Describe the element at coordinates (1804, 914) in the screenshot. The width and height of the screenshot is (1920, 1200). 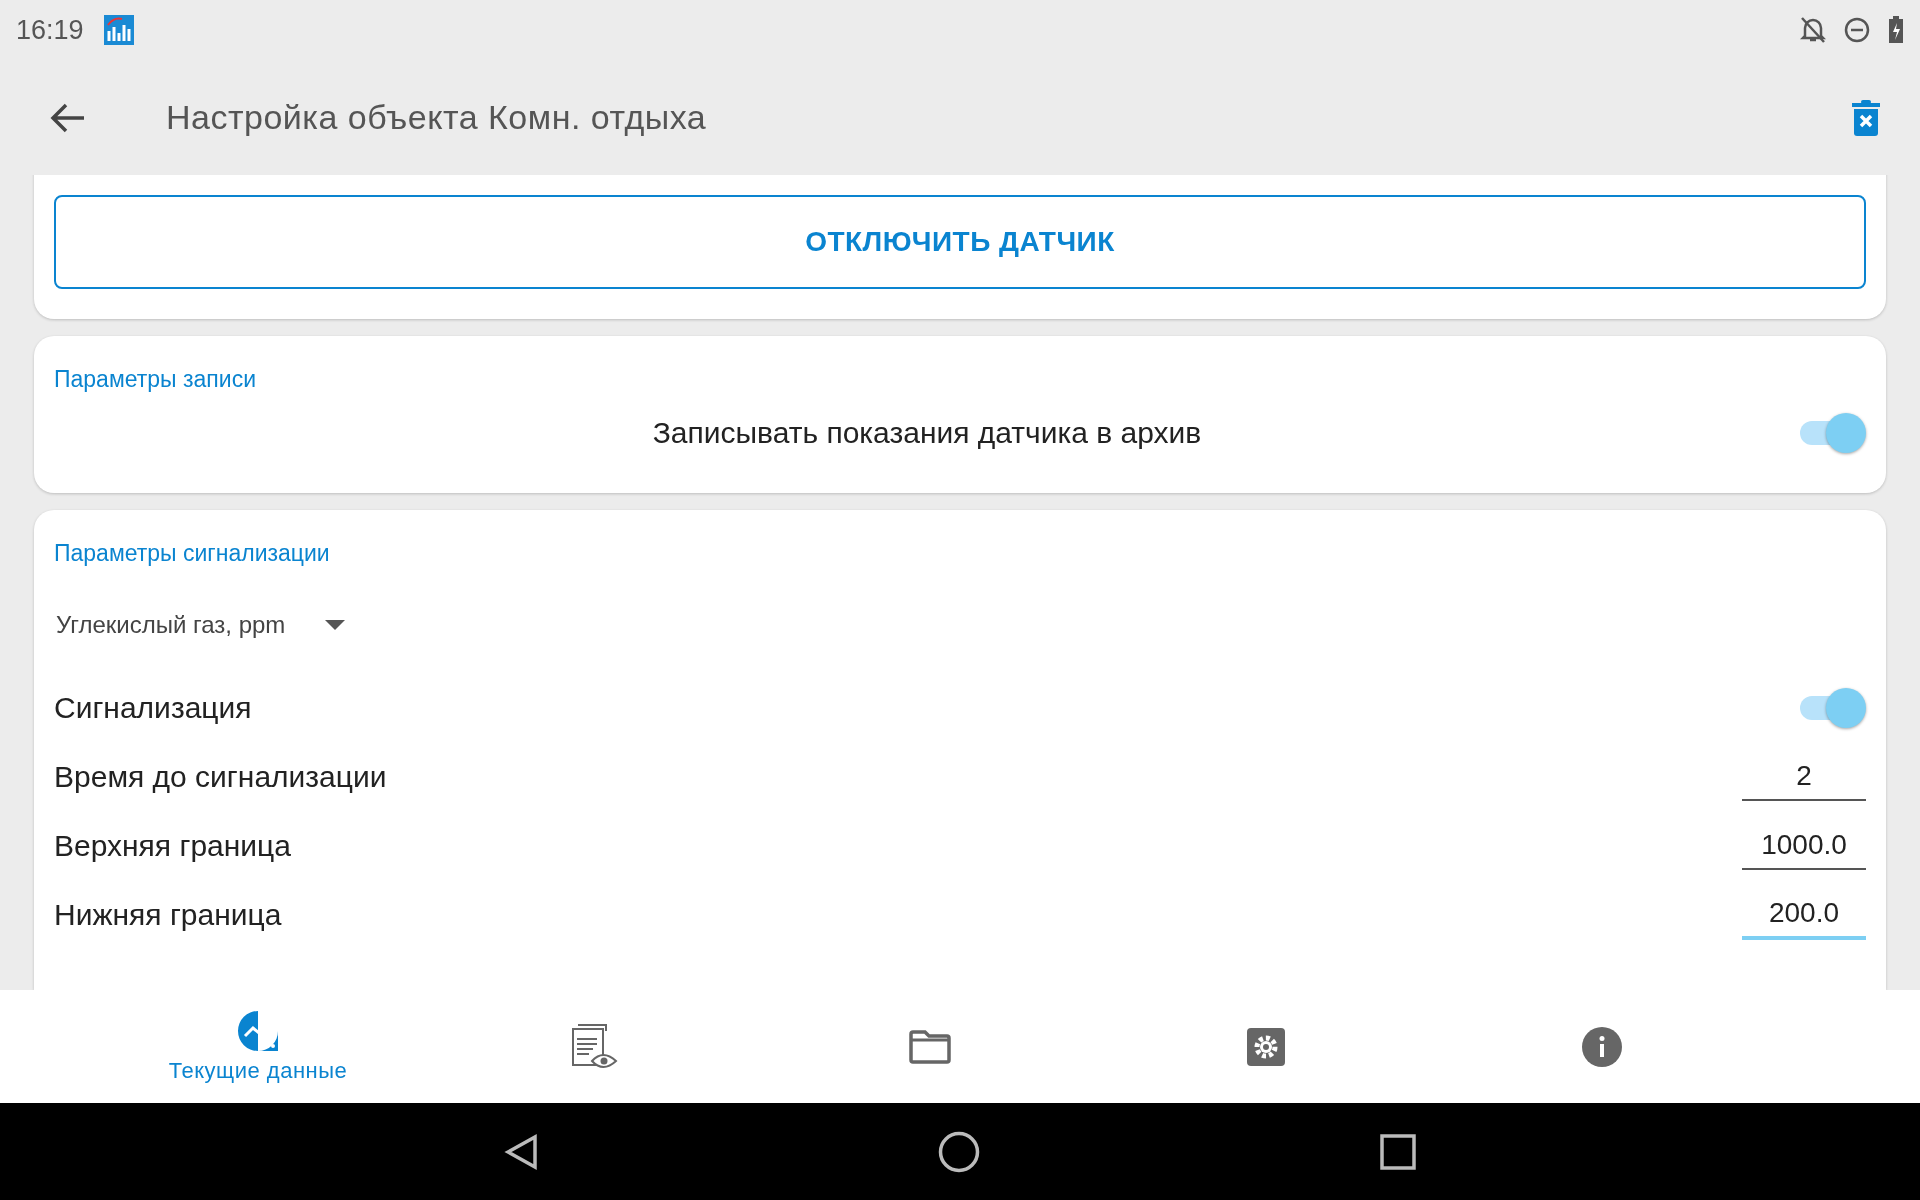
I see `number-field: 200.0` at that location.